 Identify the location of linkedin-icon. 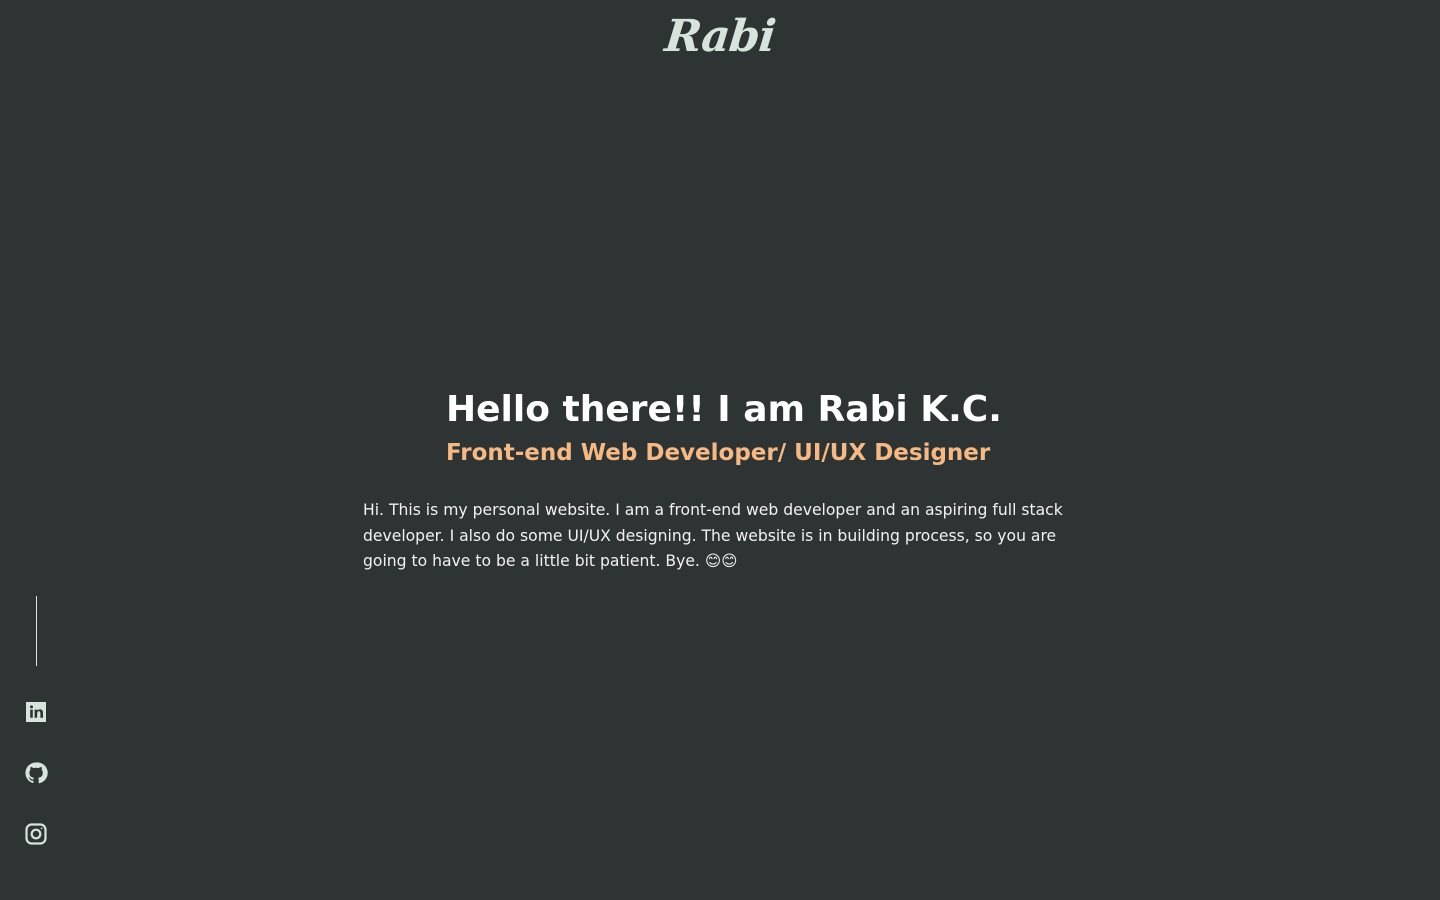
(36, 712).